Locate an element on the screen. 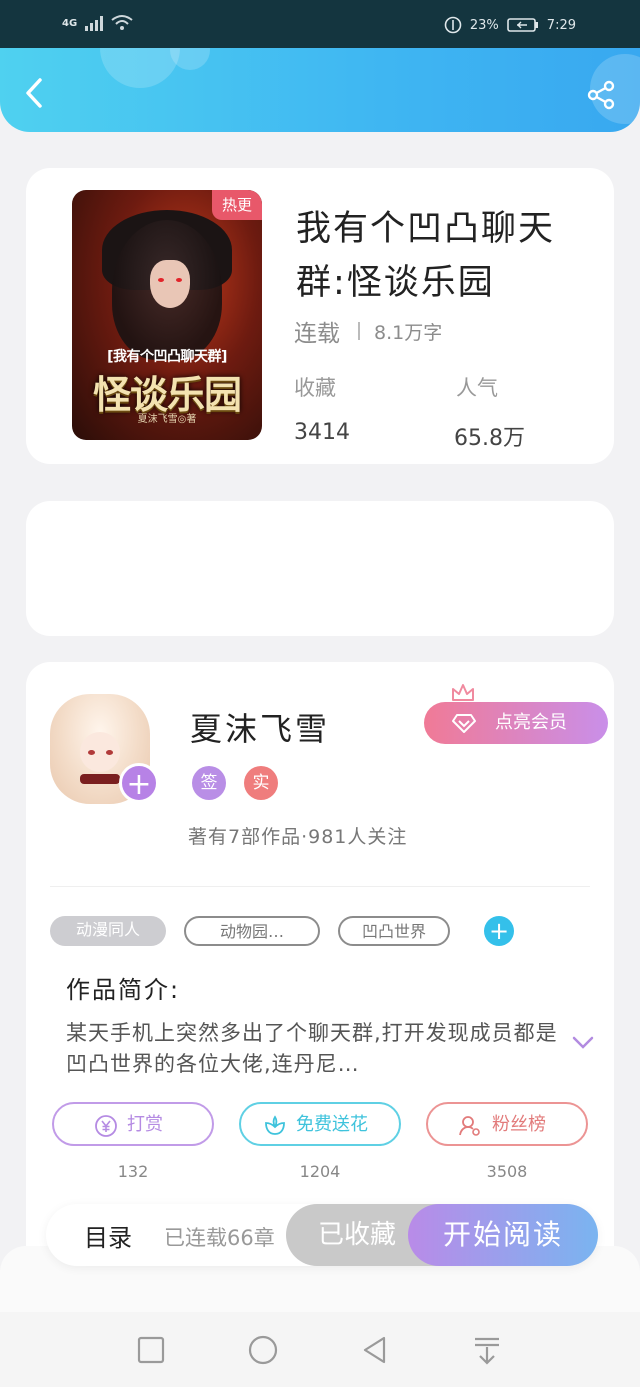  send-flower-button: 免费送花 is located at coordinates (320, 1124).